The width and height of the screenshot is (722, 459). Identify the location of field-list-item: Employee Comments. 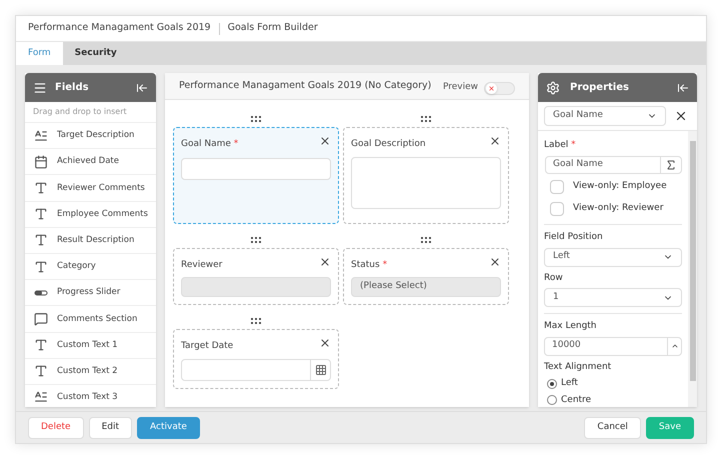
(90, 215).